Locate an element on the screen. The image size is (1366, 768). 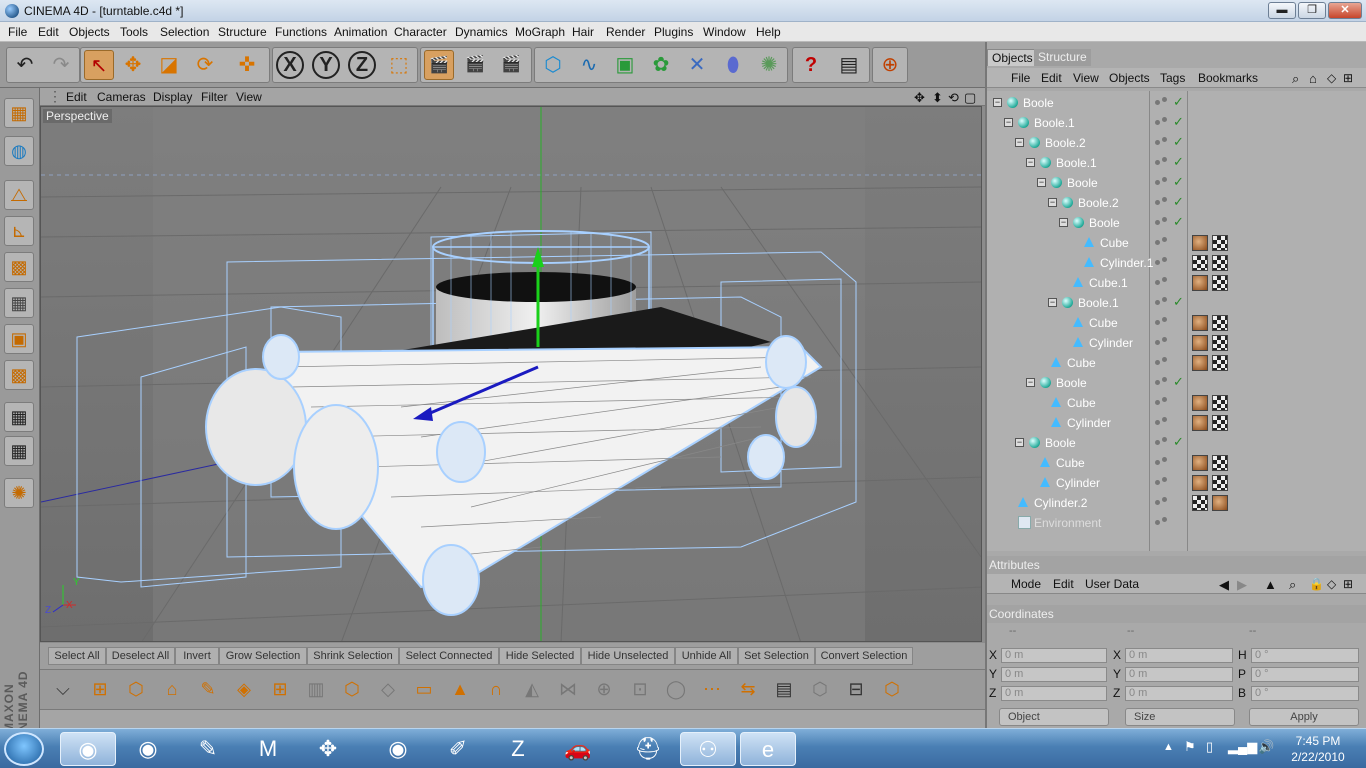
help-icon: ? is located at coordinates (811, 65).